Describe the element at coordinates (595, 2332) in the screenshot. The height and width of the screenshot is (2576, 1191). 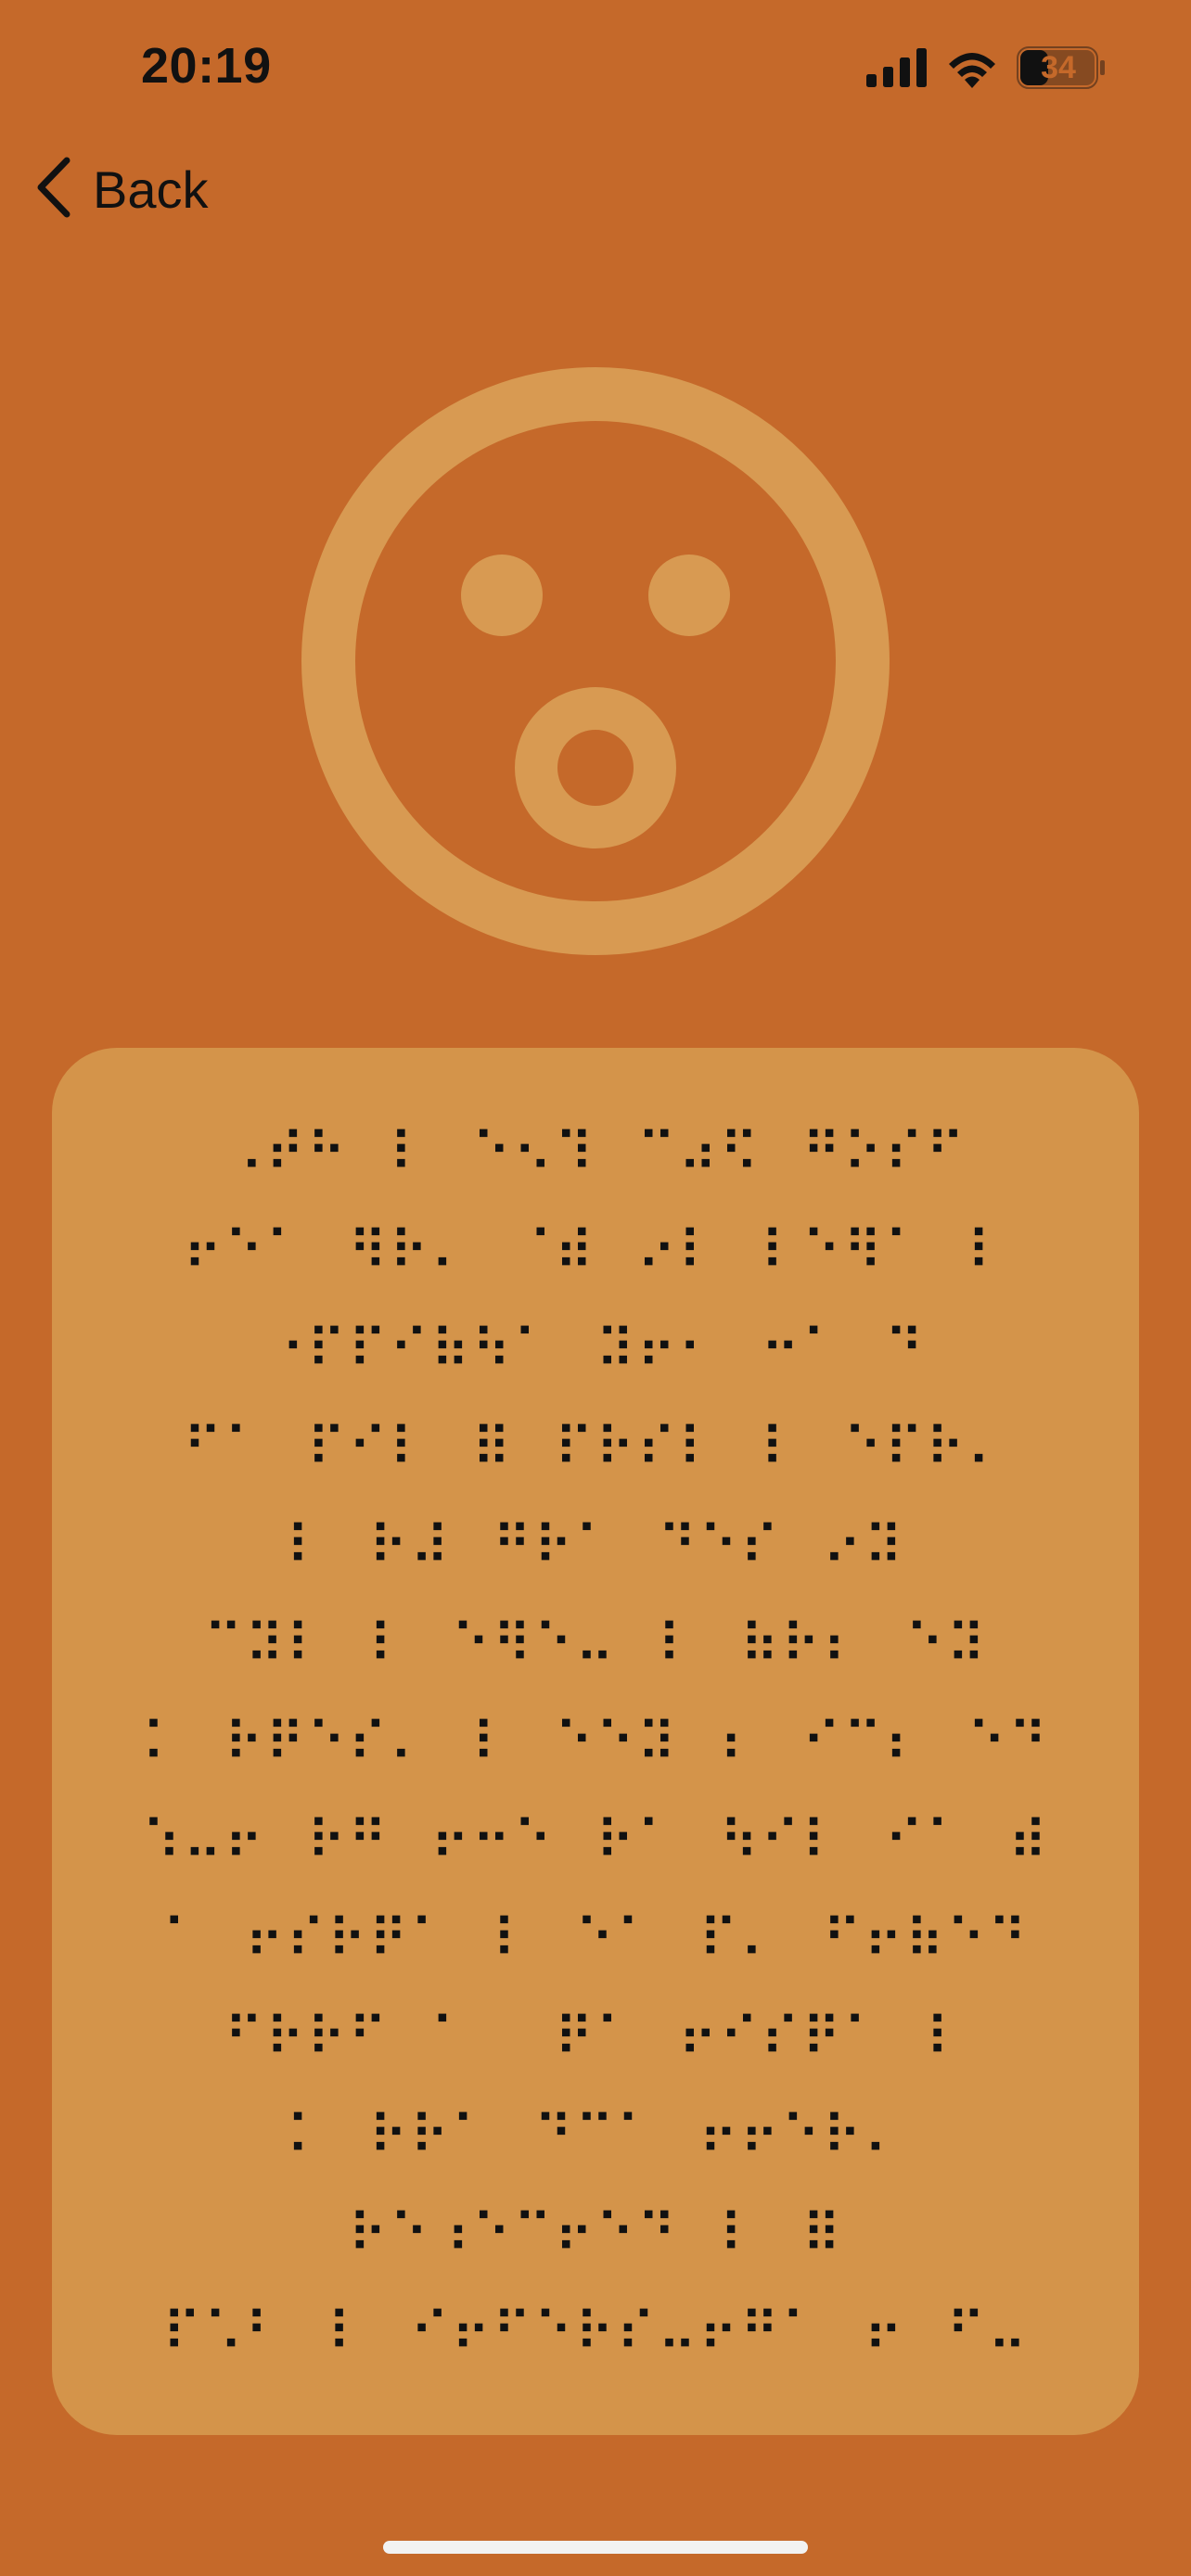
I see `braille-line: ⠏⠡⠃⠀⠇⠀⠊⠖⠋⠑⠗⠎⠤⠖⠛⠁⠀⠖⠀⠋⠤` at that location.